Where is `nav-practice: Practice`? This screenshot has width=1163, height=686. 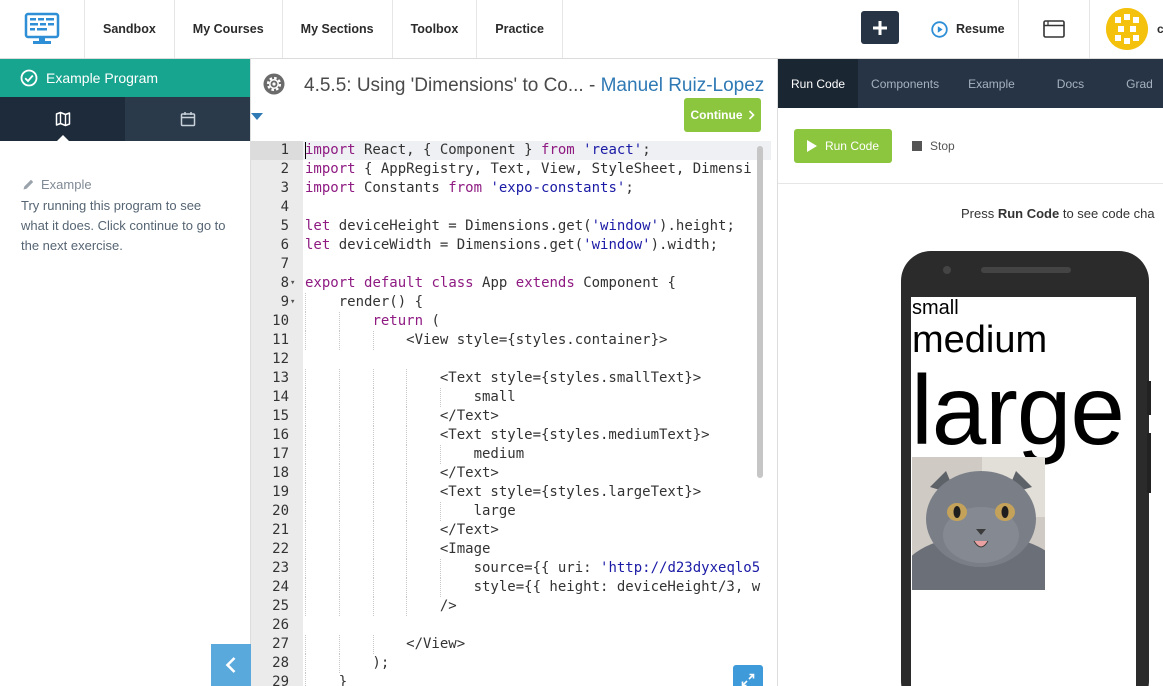 nav-practice: Practice is located at coordinates (520, 29).